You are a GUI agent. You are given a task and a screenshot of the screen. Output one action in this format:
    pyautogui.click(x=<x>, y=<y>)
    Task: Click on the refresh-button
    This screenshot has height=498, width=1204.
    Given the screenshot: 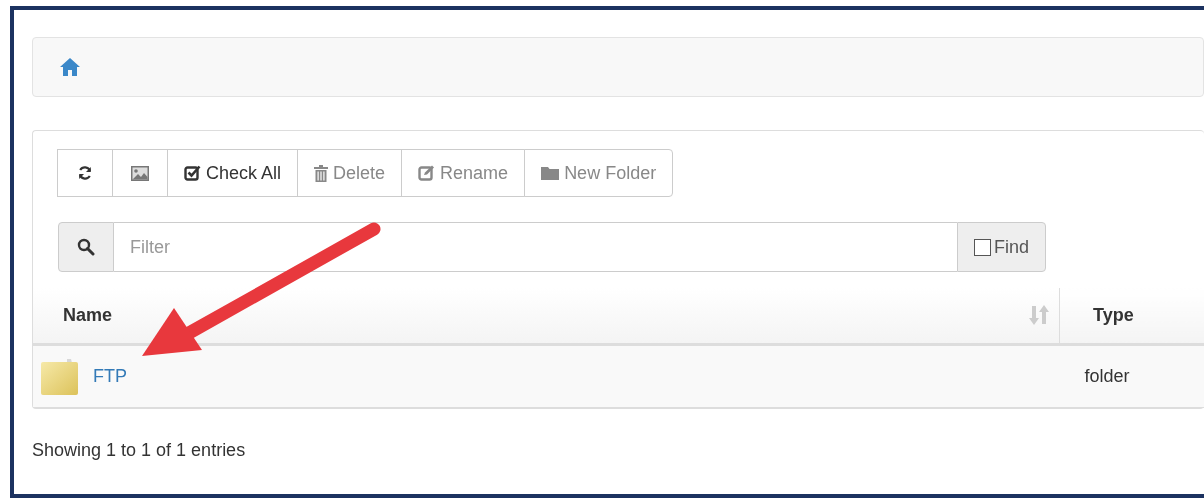 What is the action you would take?
    pyautogui.click(x=85, y=173)
    